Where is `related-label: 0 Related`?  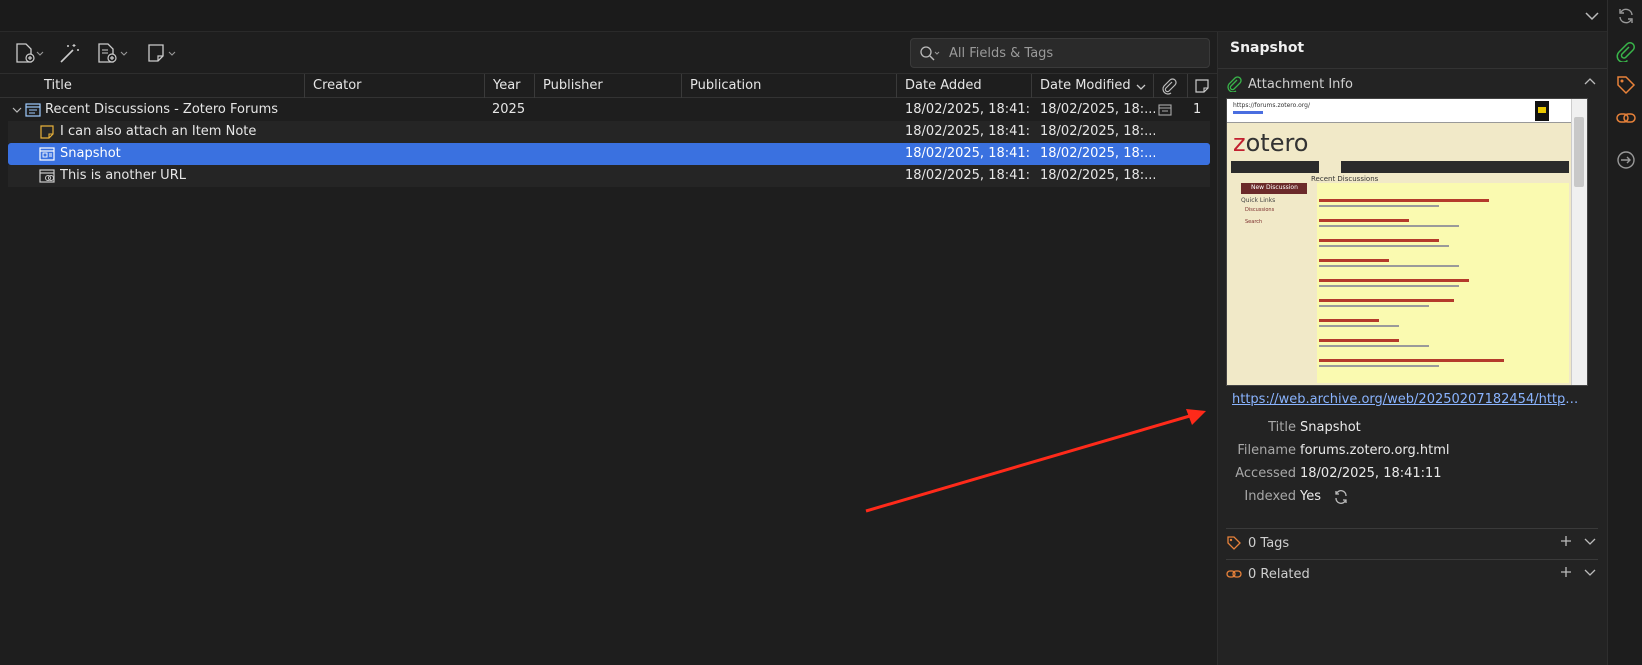 related-label: 0 Related is located at coordinates (1279, 574).